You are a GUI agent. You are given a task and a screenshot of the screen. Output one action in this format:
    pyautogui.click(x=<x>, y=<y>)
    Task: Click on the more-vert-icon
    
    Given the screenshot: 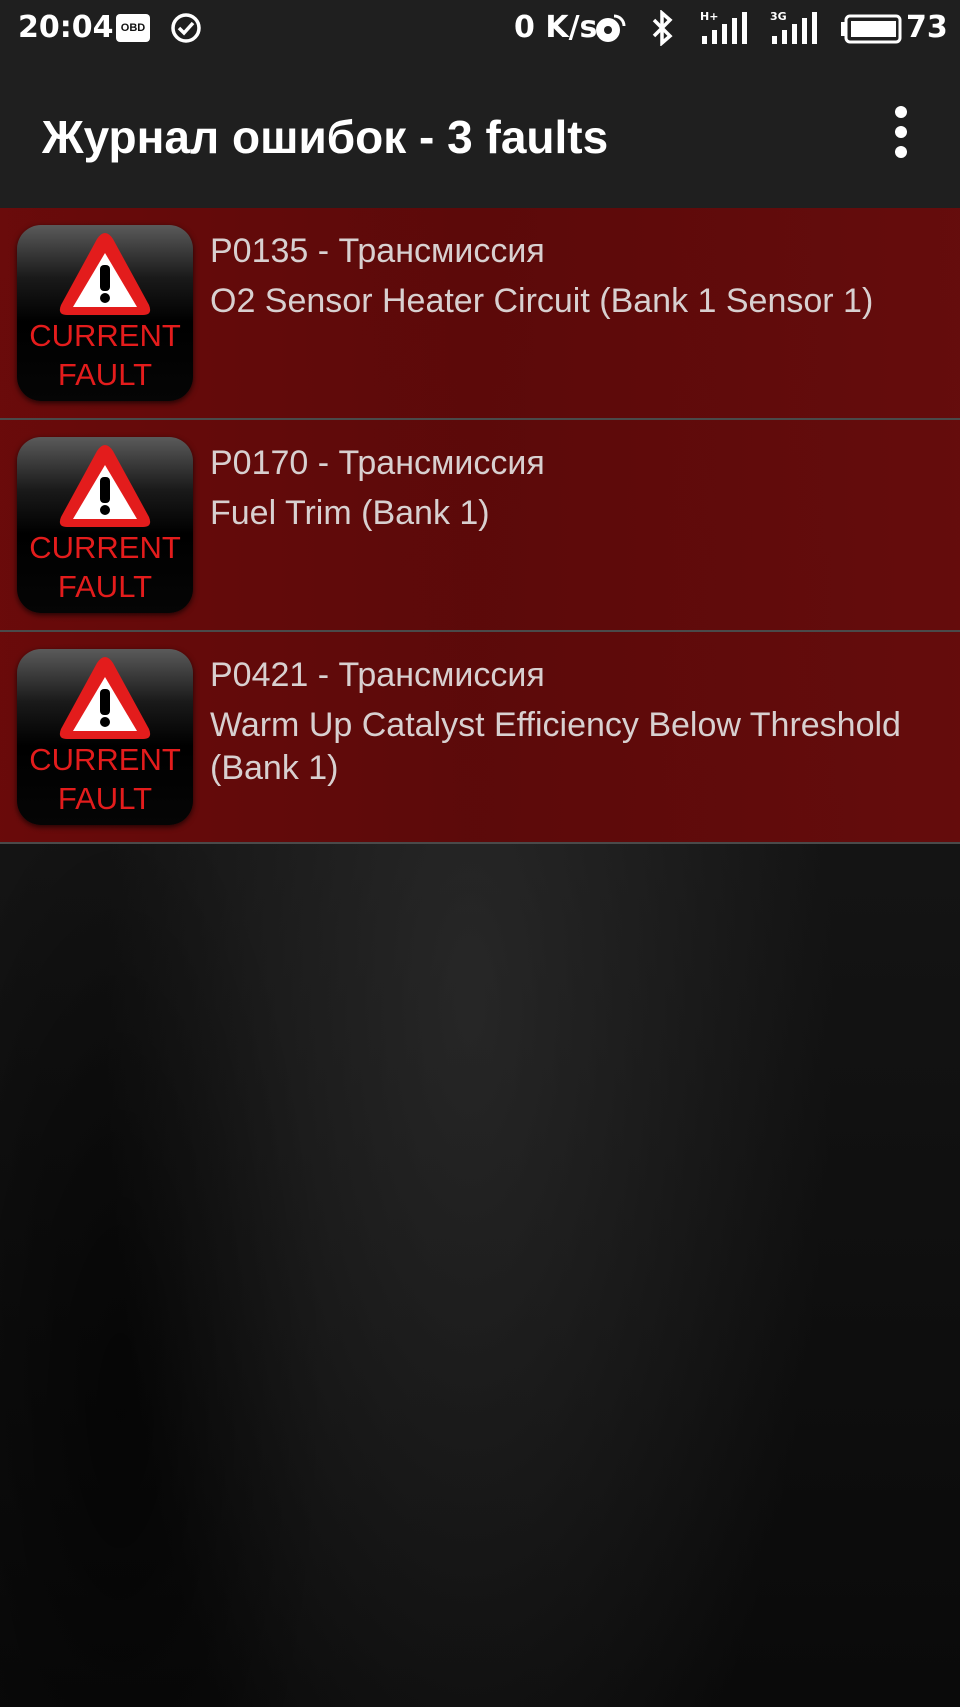 What is the action you would take?
    pyautogui.click(x=901, y=132)
    